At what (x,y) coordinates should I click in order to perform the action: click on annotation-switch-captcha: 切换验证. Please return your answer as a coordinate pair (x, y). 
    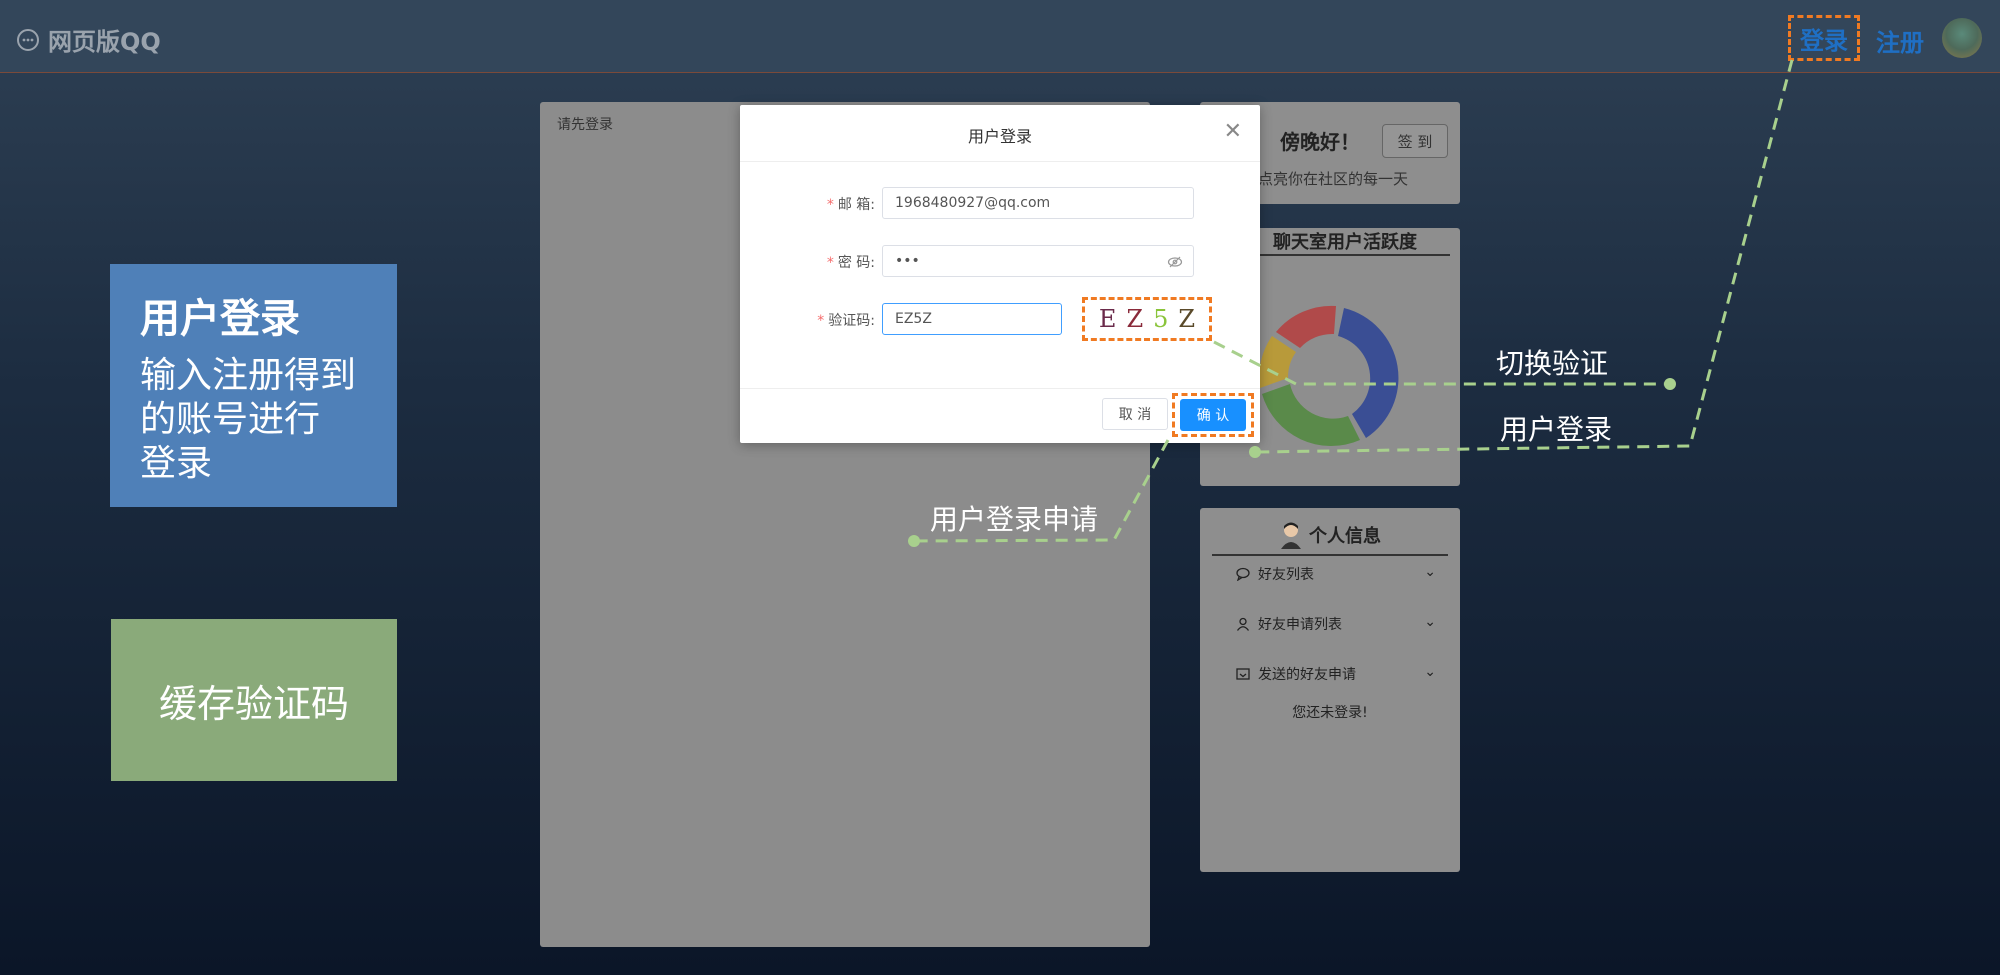
    Looking at the image, I should click on (1552, 363).